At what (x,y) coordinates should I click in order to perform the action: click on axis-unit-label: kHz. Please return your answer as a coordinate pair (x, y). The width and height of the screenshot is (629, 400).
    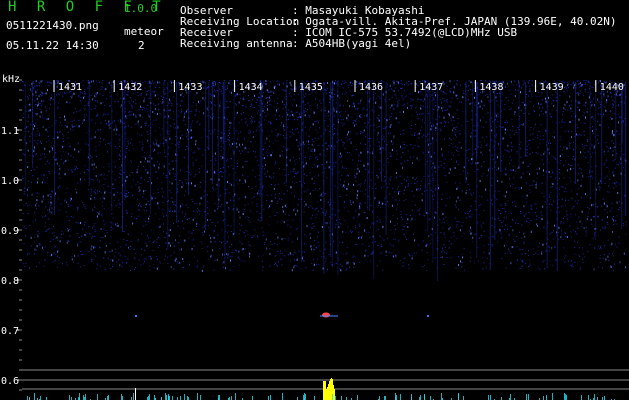
    Looking at the image, I should click on (11, 79).